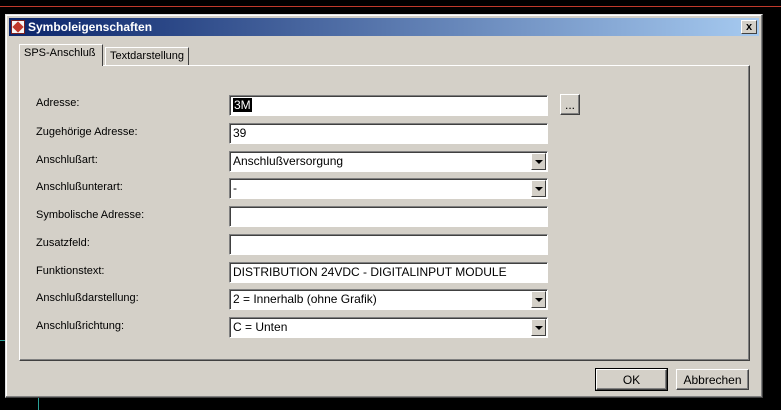 This screenshot has height=410, width=781. Describe the element at coordinates (18, 27) in the screenshot. I see `app-icon` at that location.